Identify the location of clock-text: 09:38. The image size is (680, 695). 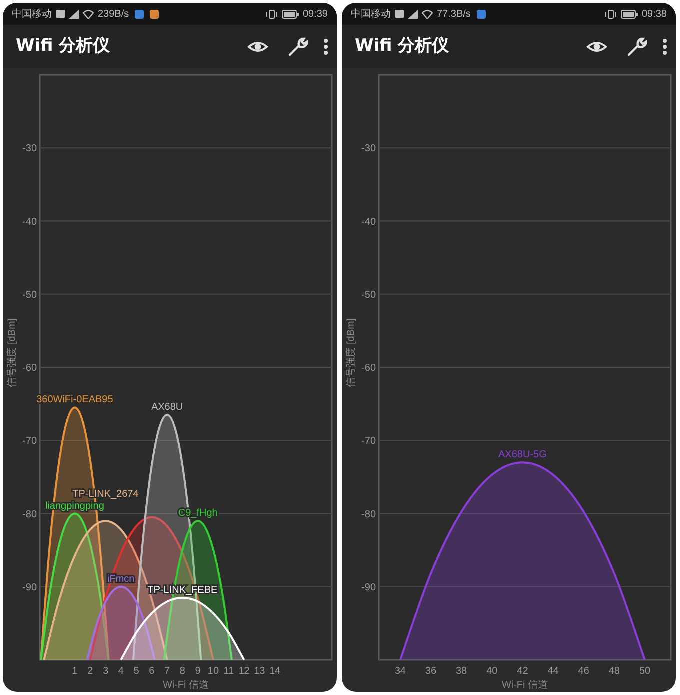
(654, 15).